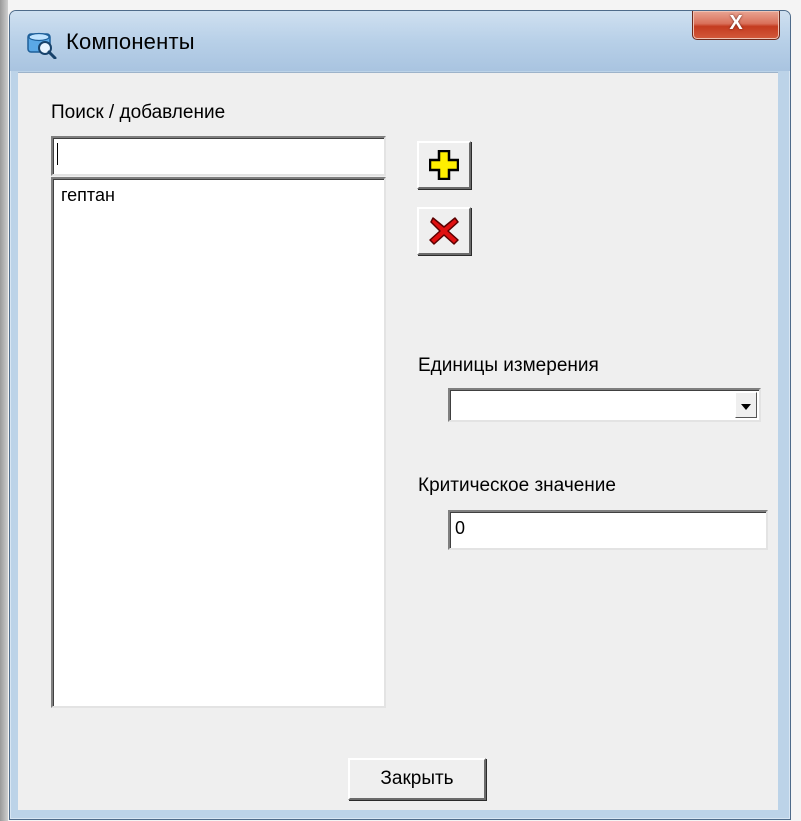 This screenshot has height=821, width=801. I want to click on delete-component-button, so click(444, 231).